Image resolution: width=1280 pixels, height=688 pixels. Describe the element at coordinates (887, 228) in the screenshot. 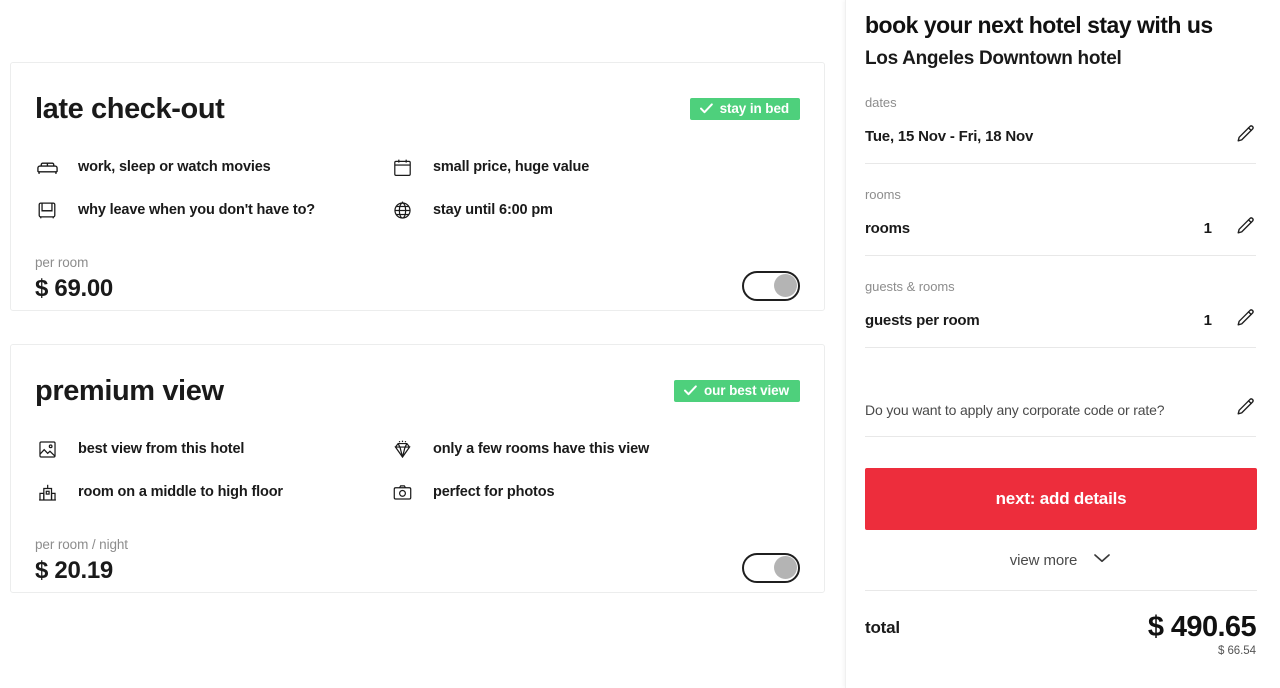

I see `rooms-label: rooms` at that location.